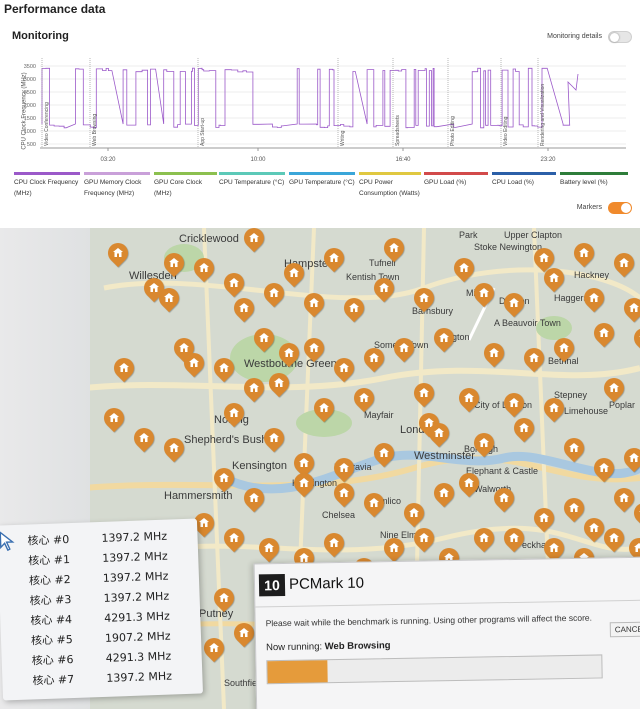 The height and width of the screenshot is (709, 640). I want to click on map-place-label: Chelsea, so click(339, 515).